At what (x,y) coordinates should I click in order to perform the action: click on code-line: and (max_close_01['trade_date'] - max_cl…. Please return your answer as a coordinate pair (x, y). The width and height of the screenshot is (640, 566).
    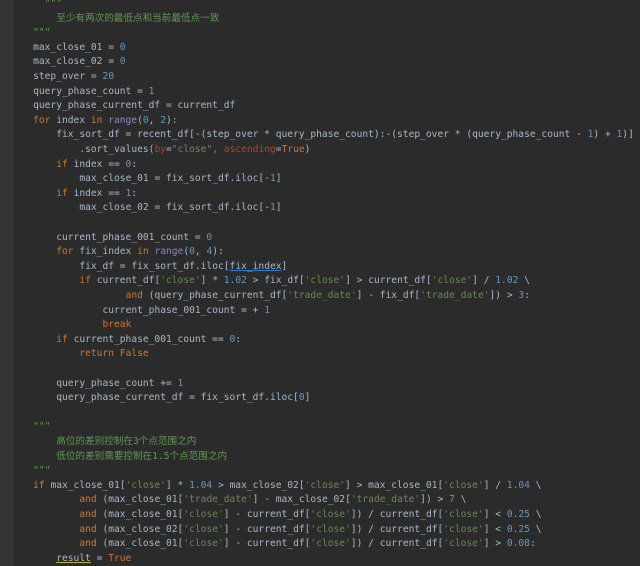
    Looking at the image, I should click on (272, 500).